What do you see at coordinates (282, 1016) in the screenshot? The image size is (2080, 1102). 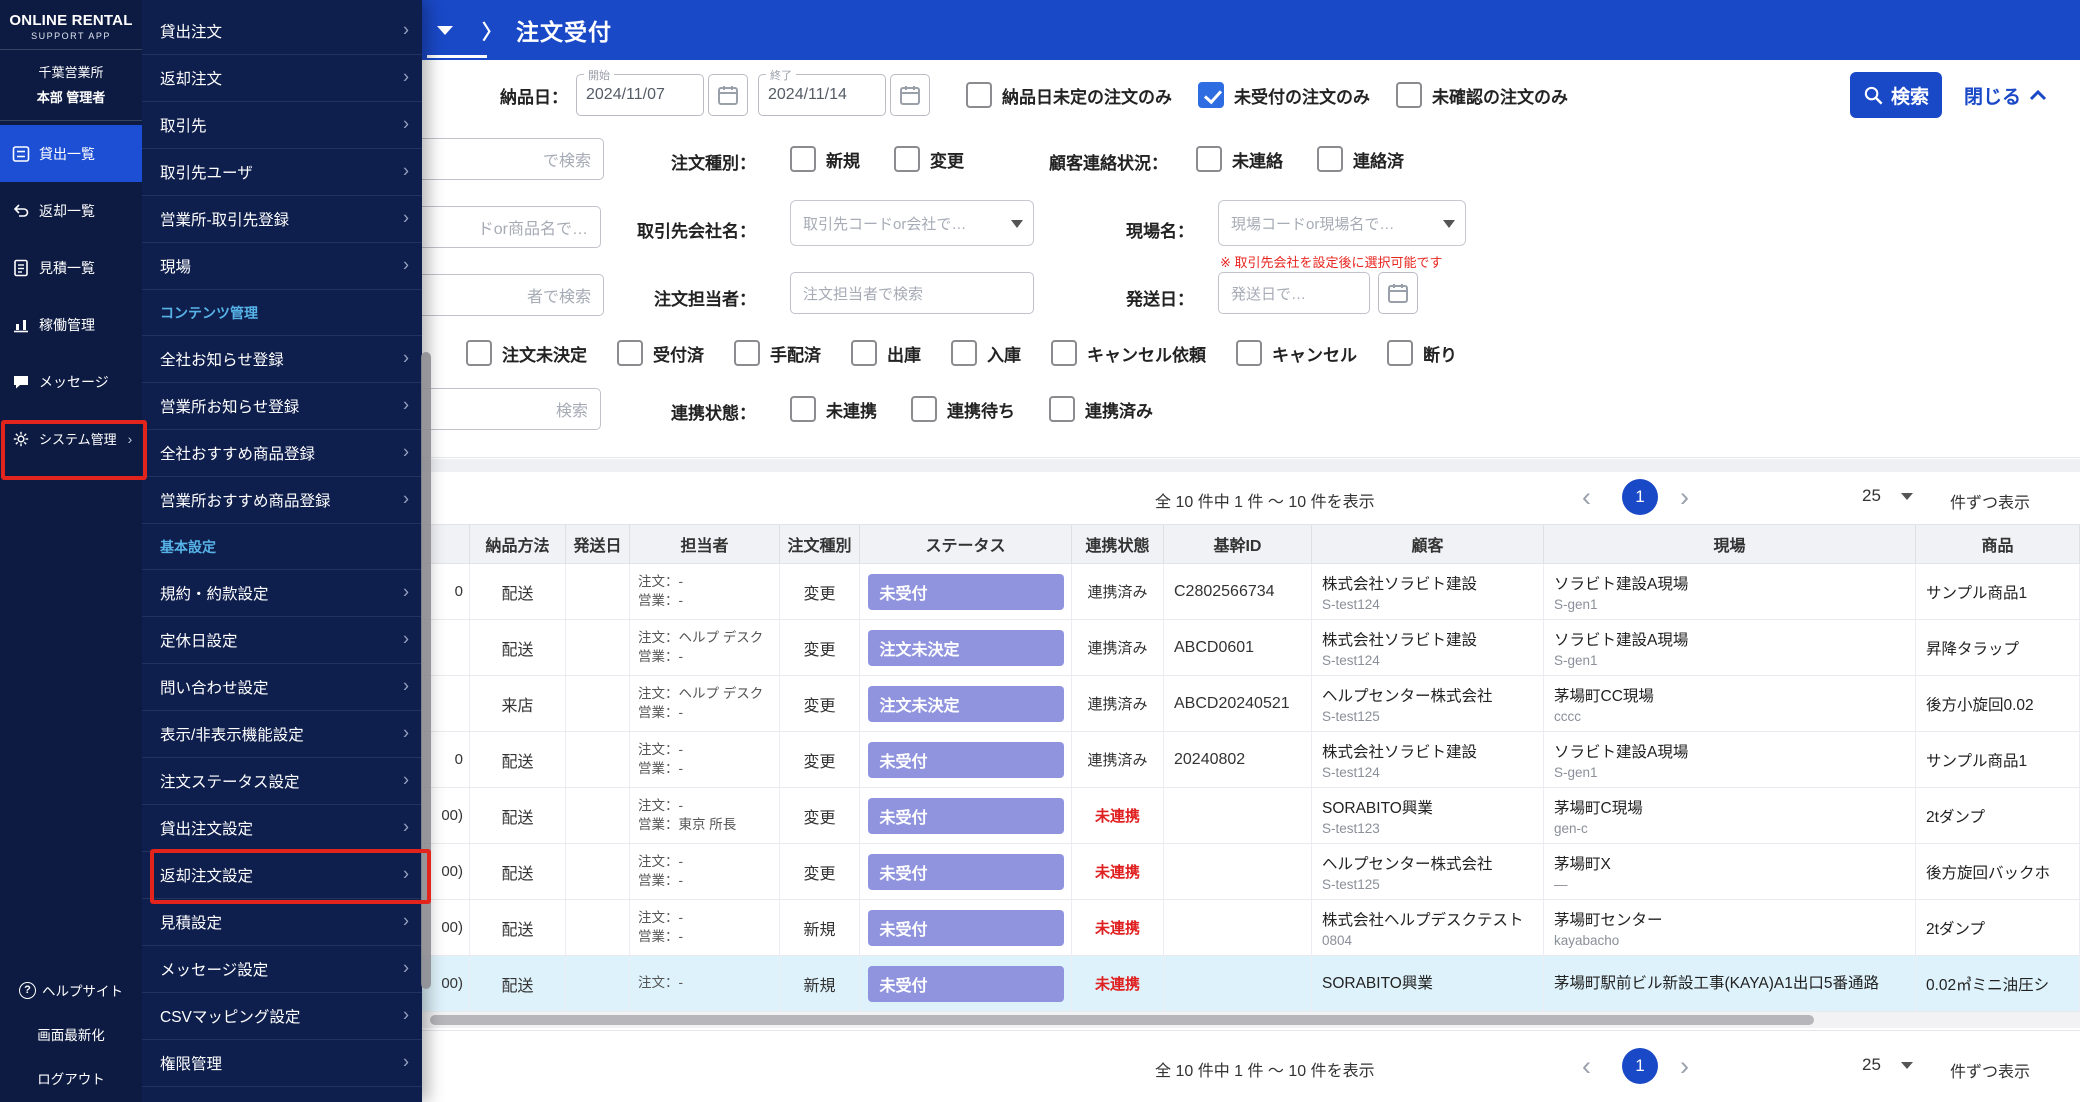 I see `submenu-item-csv-mapping-setting: CSVマッピング設定` at bounding box center [282, 1016].